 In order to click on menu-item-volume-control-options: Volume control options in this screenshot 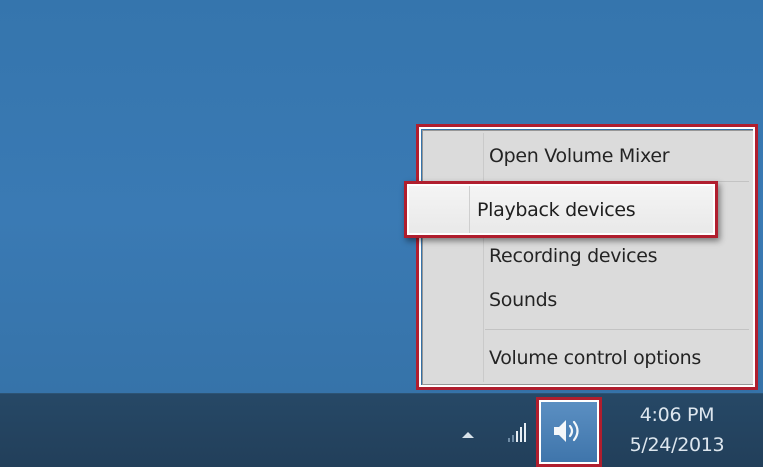, I will do `click(616, 358)`.